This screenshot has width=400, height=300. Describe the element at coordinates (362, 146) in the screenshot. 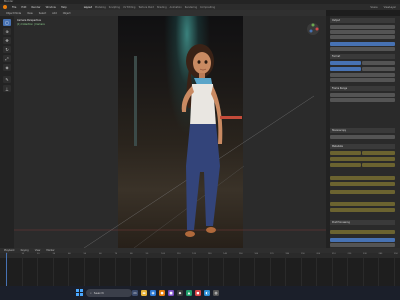

I see `metadata-section-header: Metadata` at that location.